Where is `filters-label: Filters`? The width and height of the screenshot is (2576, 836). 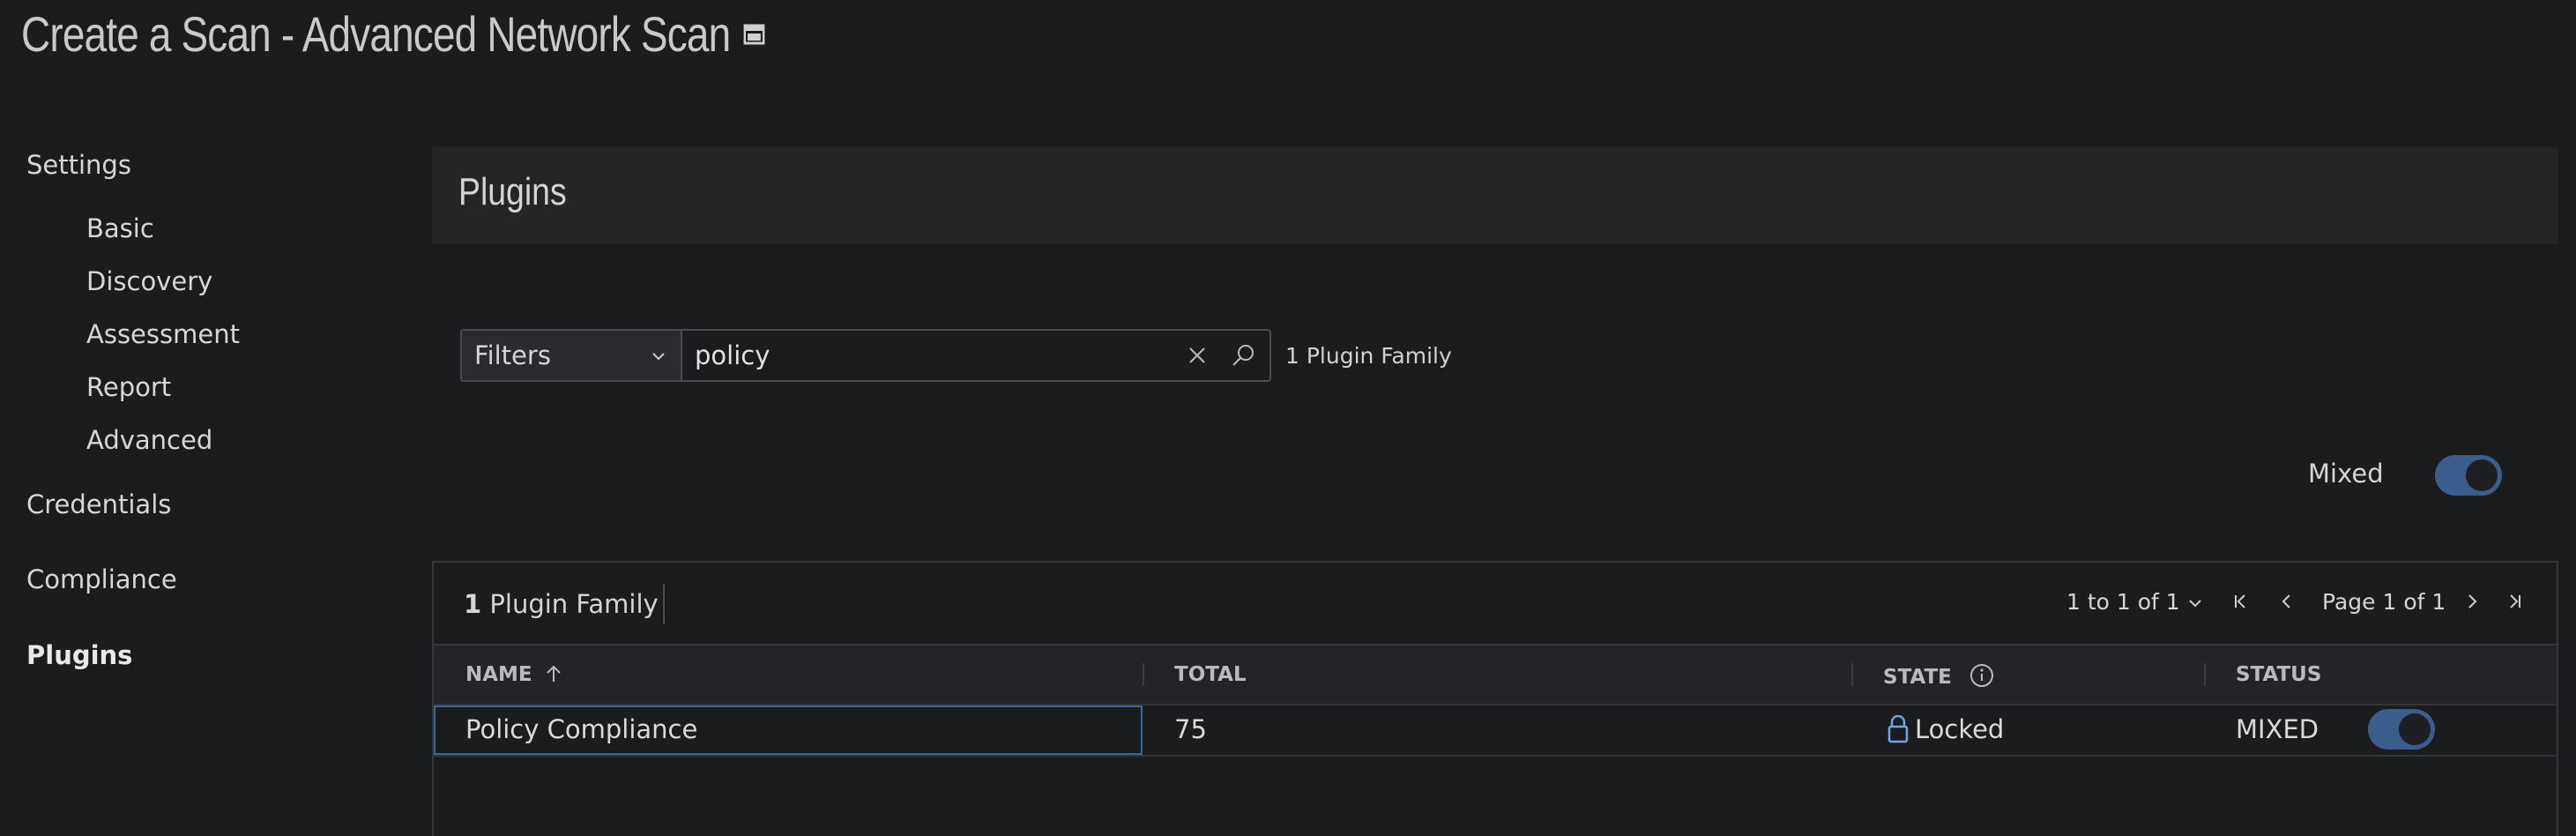
filters-label: Filters is located at coordinates (513, 355).